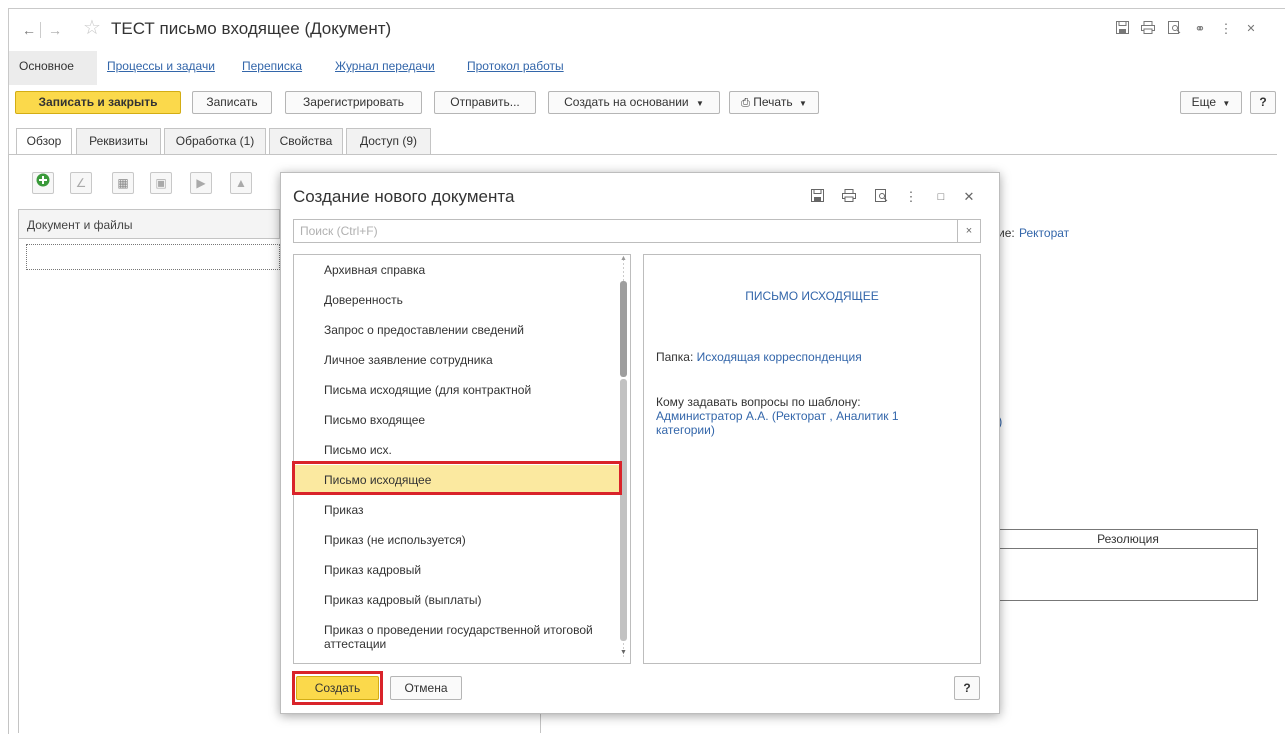  What do you see at coordinates (29, 30) in the screenshot?
I see `back-arrow-icon: ←` at bounding box center [29, 30].